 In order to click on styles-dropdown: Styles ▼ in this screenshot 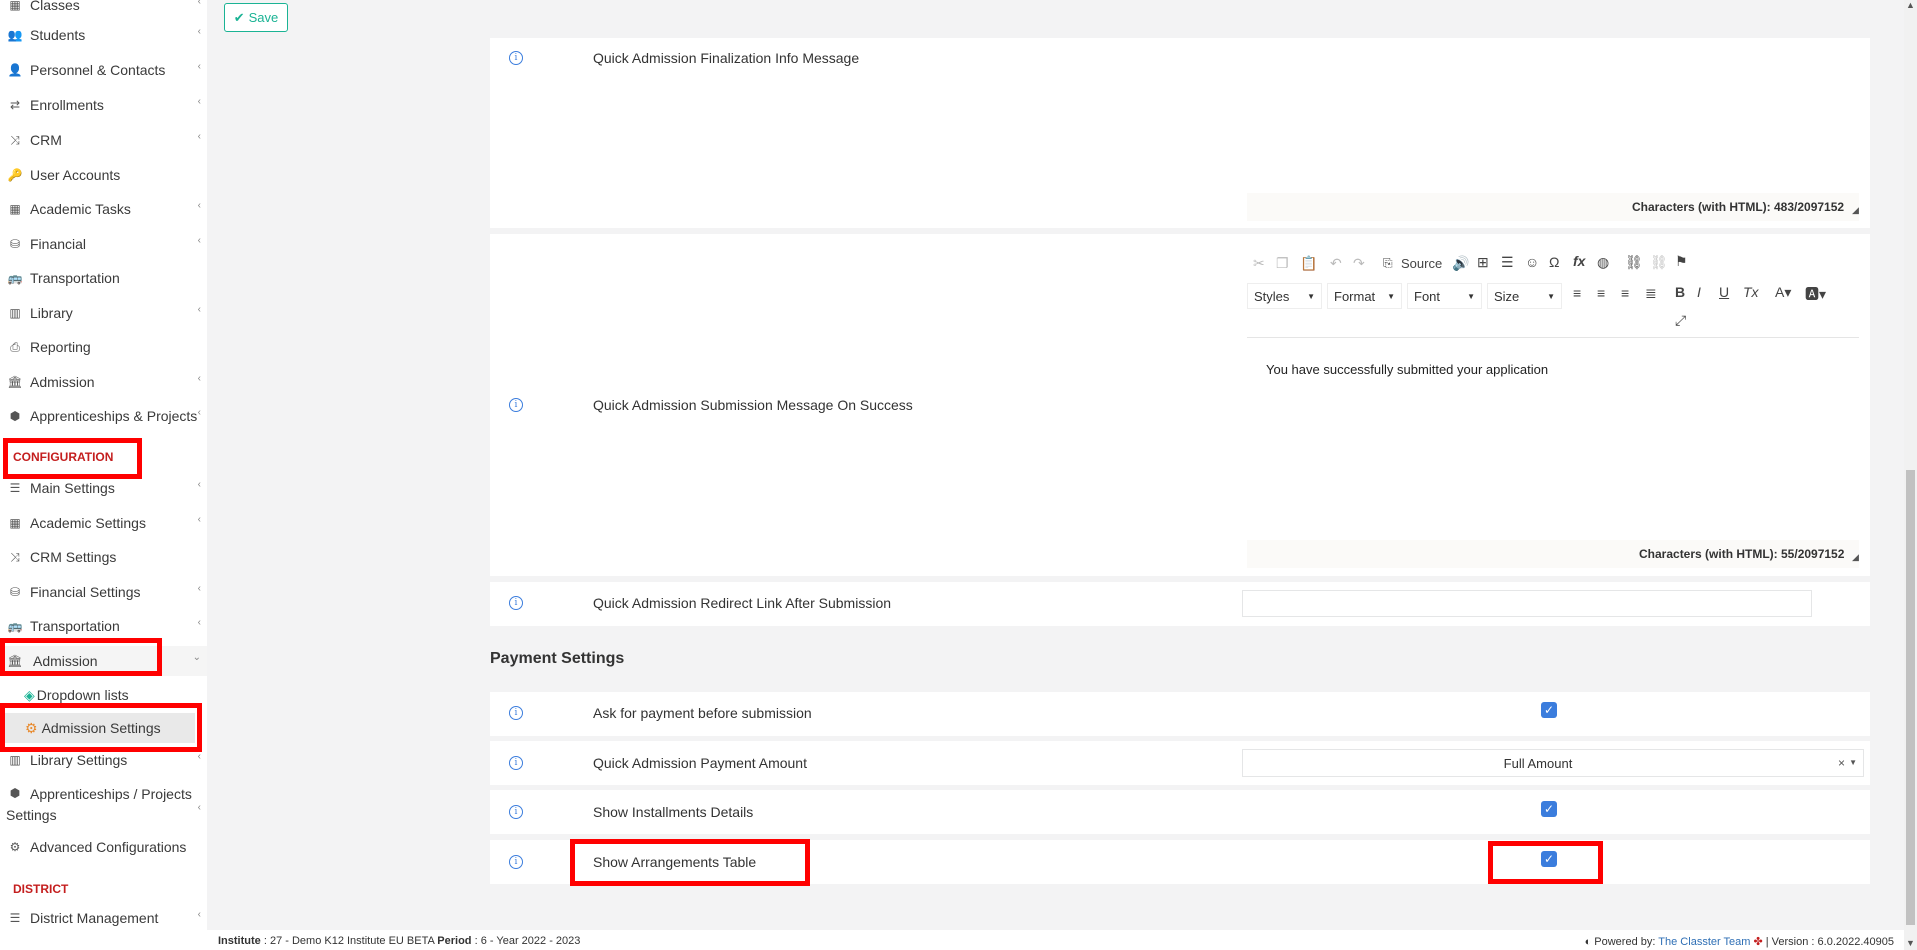, I will do `click(1284, 296)`.